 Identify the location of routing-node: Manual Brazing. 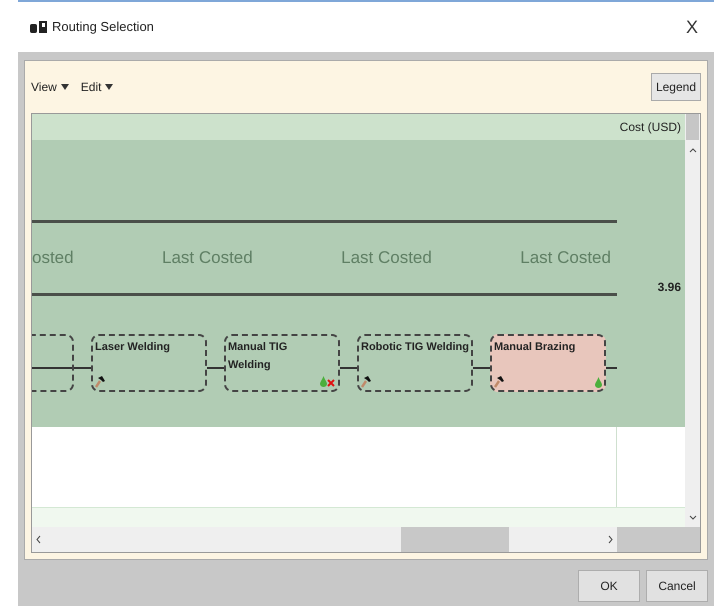
(548, 363).